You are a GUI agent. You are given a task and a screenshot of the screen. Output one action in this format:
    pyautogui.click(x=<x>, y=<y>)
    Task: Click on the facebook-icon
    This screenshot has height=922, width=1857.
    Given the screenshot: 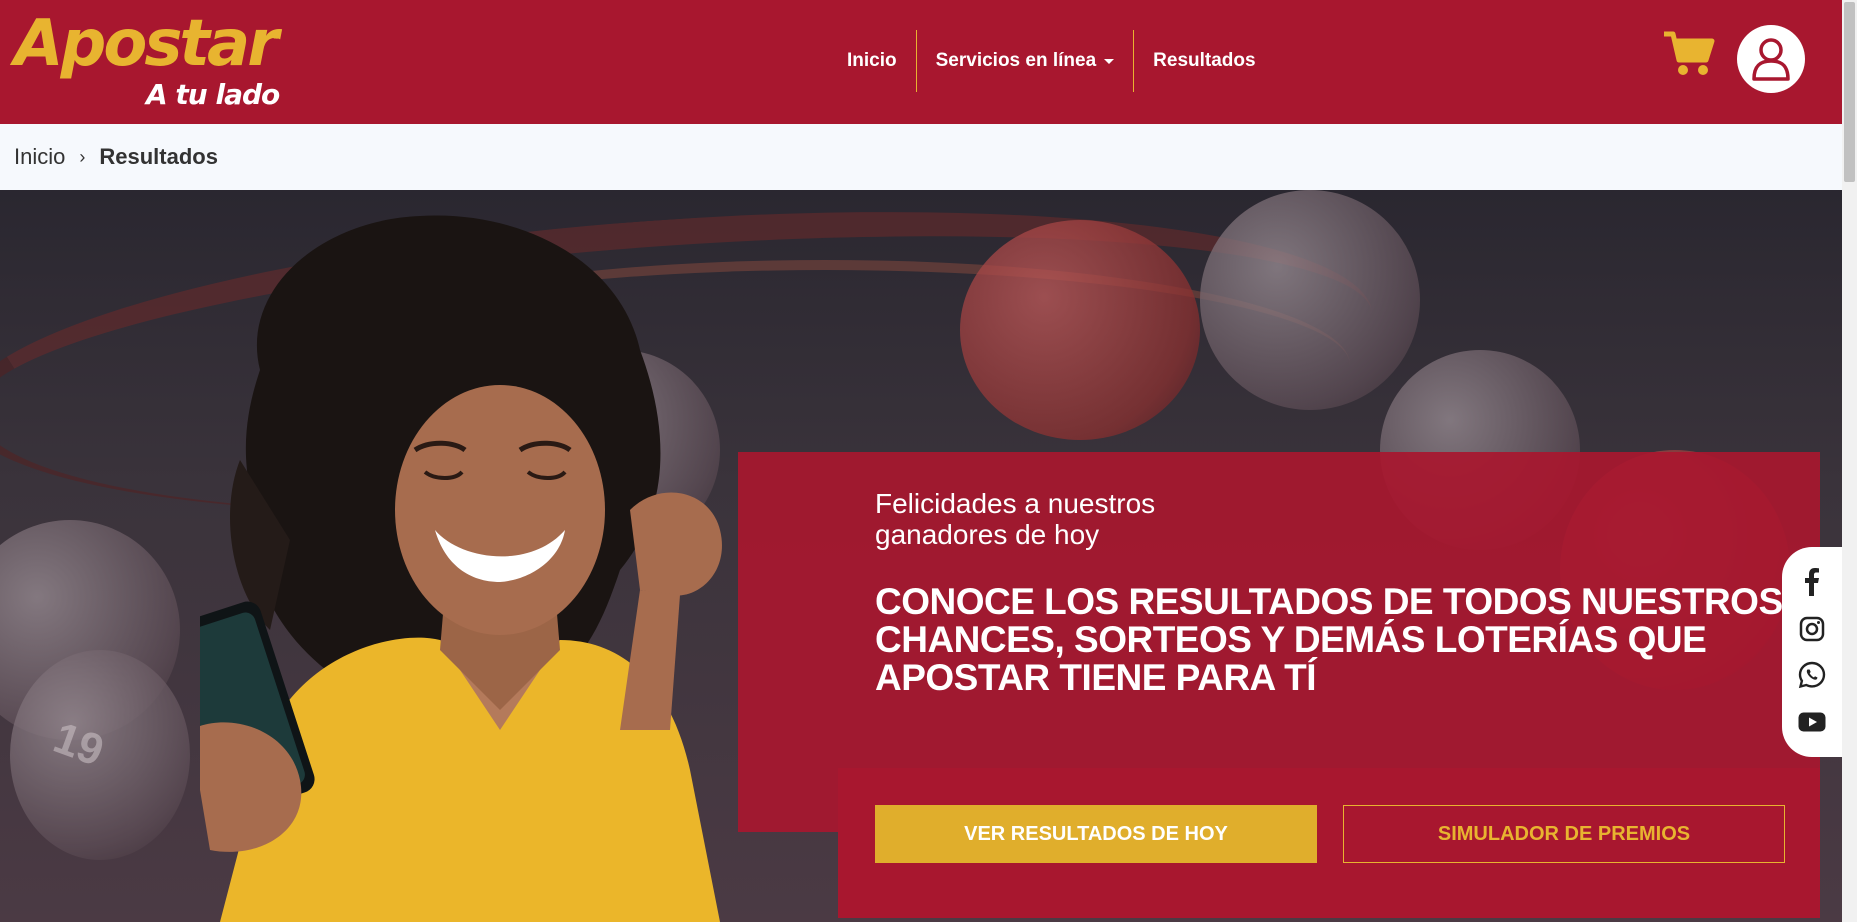 What is the action you would take?
    pyautogui.click(x=1812, y=582)
    